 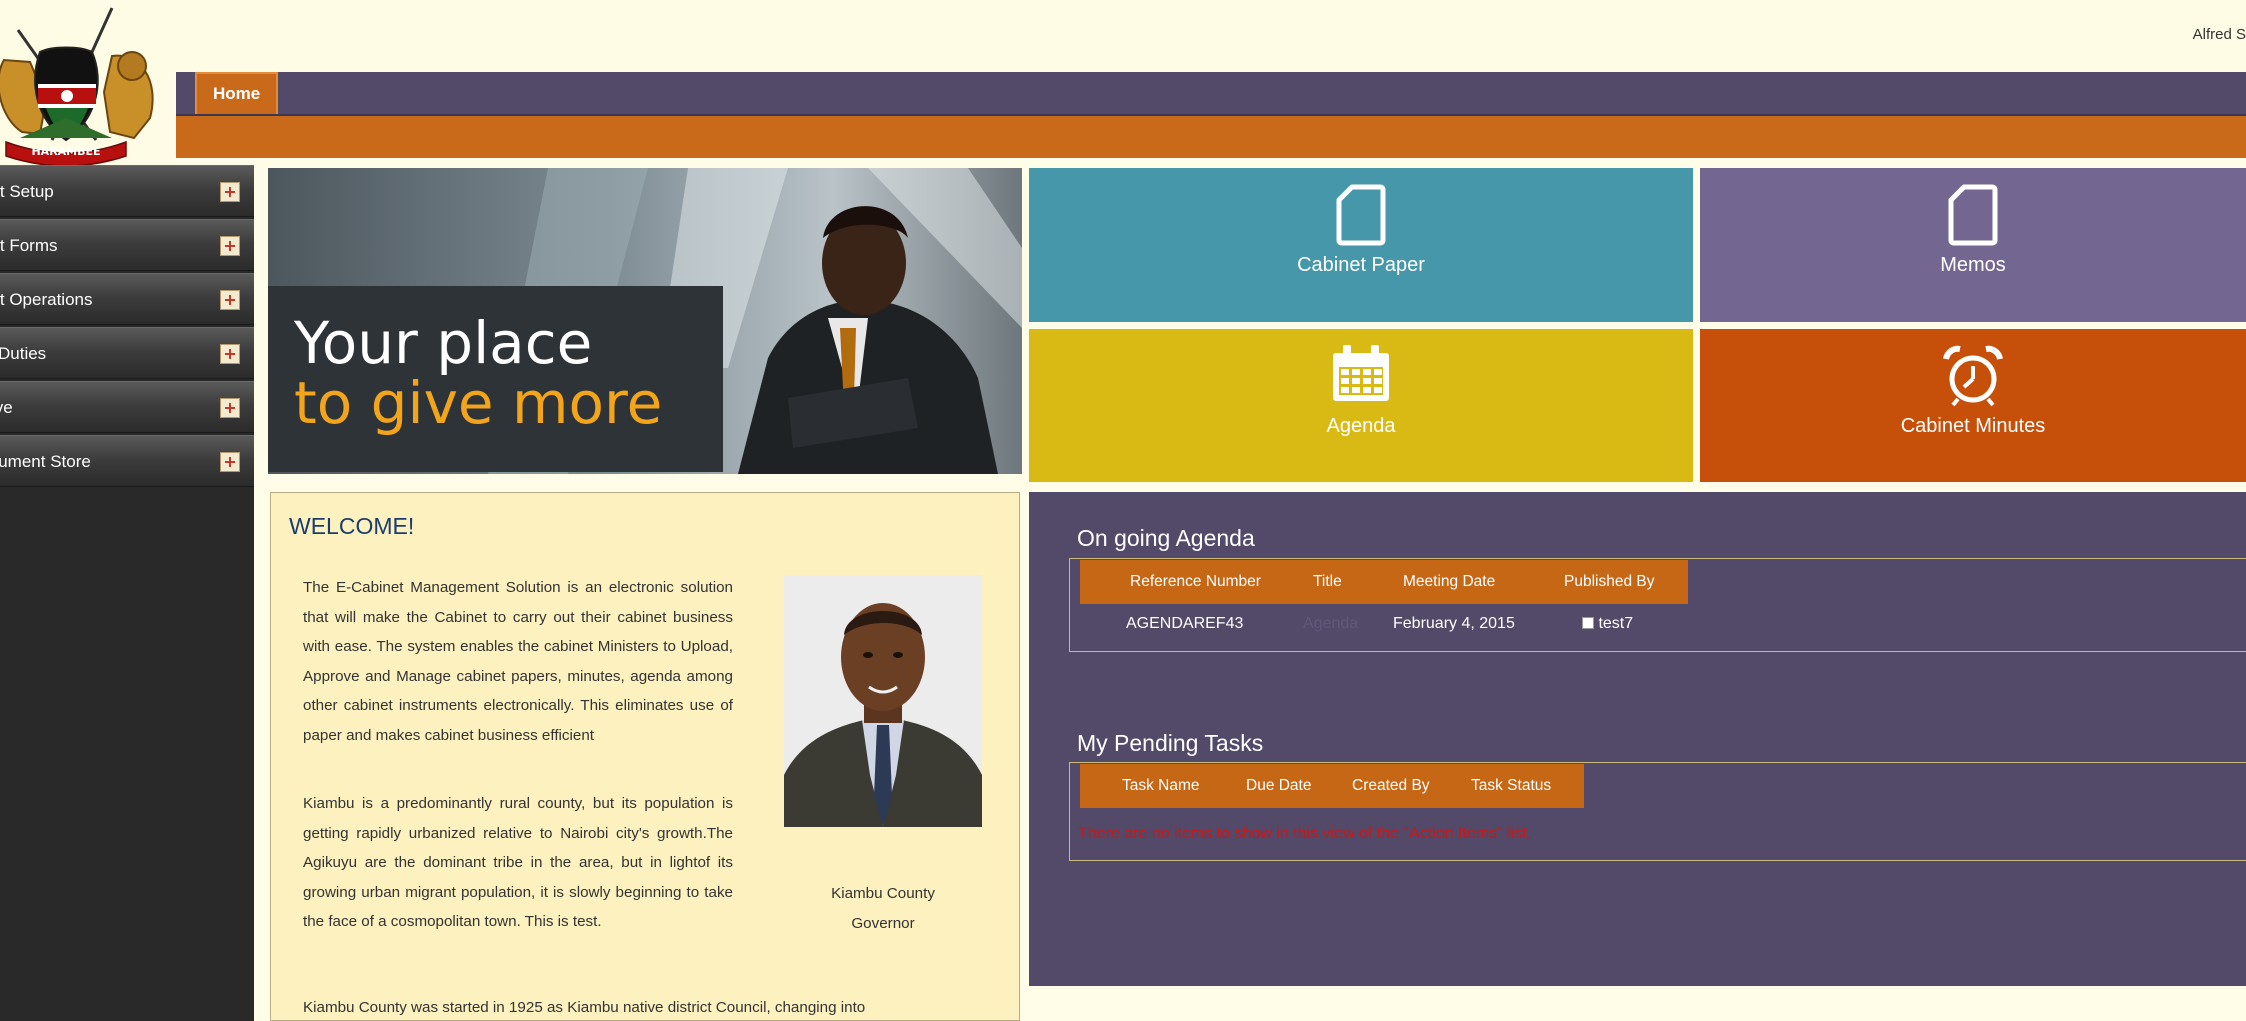 I want to click on sidebar-item-label: Cabinet Setup, so click(x=100, y=192).